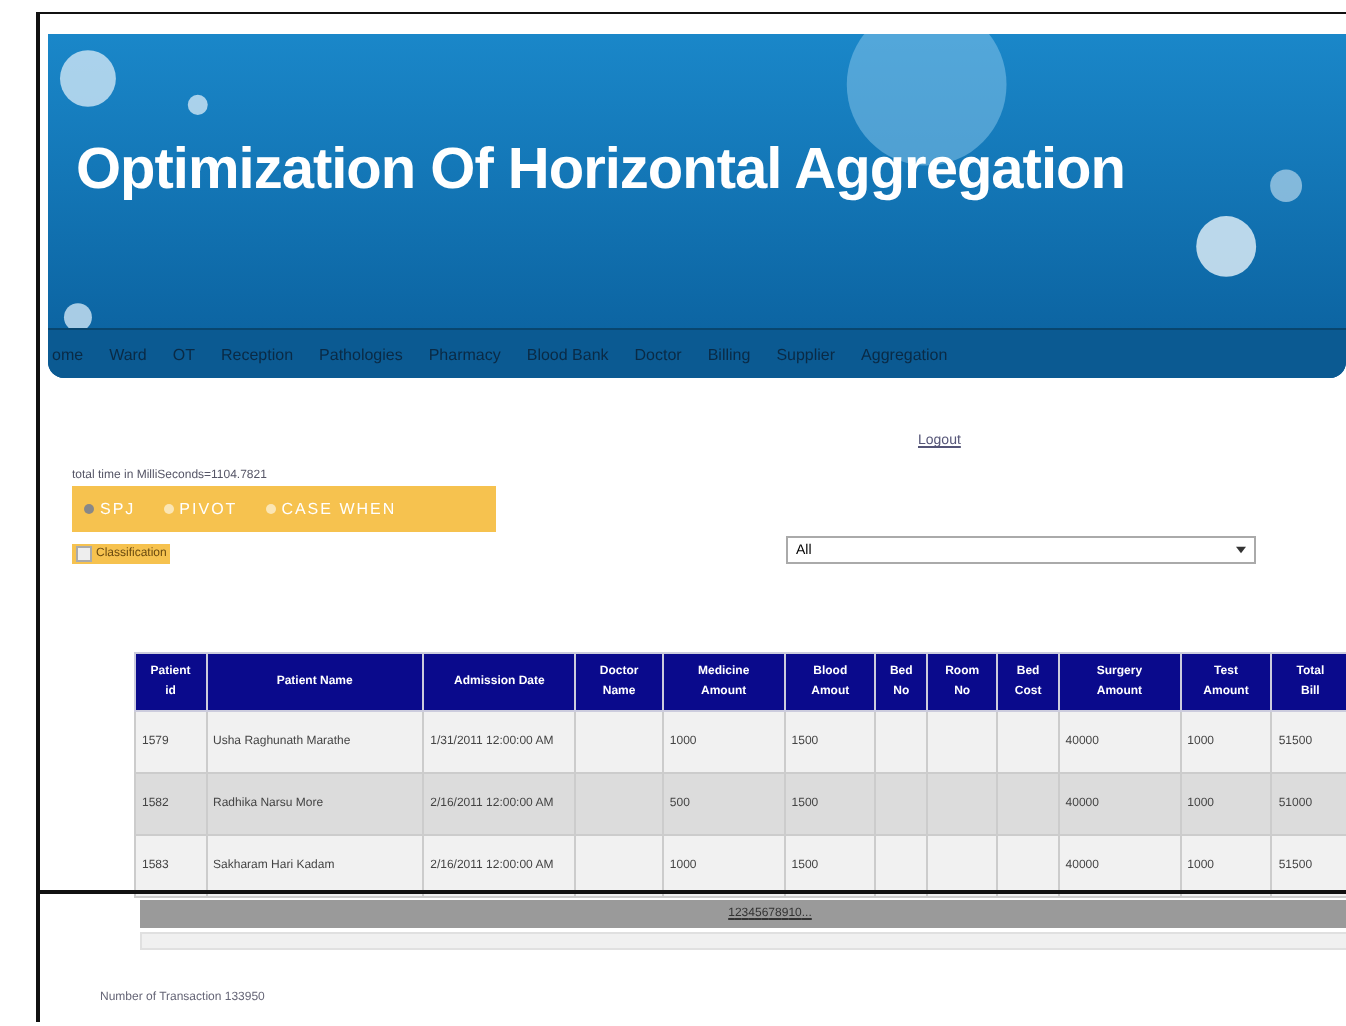 Image resolution: width=1346 pixels, height=1026 pixels. Describe the element at coordinates (1241, 550) in the screenshot. I see `caret-icon` at that location.